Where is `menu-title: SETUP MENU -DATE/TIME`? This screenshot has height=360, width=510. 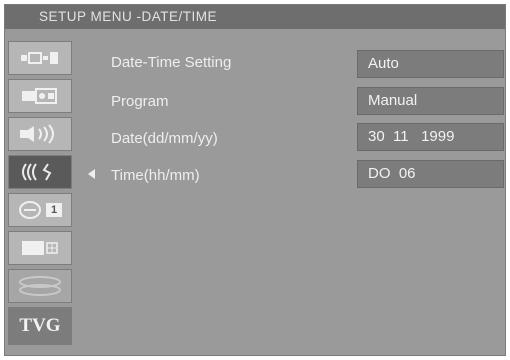
menu-title: SETUP MENU -DATE/TIME is located at coordinates (255, 17).